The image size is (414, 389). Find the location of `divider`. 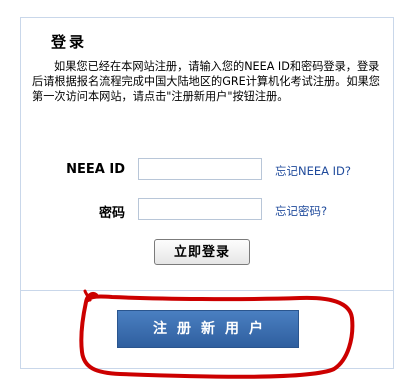

divider is located at coordinates (207, 290).